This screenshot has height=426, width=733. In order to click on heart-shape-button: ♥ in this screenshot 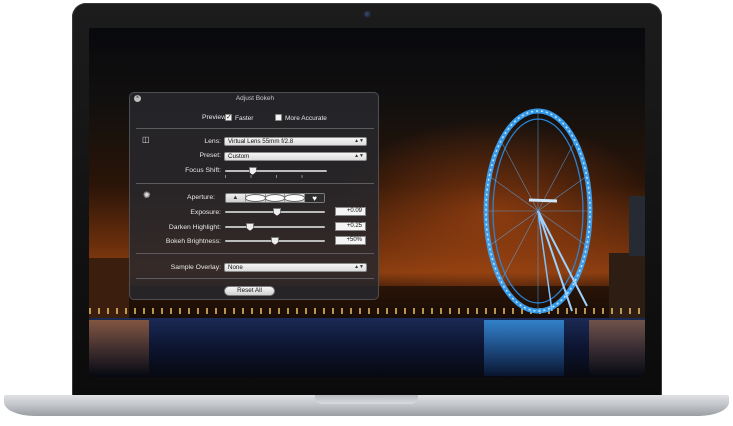, I will do `click(314, 198)`.